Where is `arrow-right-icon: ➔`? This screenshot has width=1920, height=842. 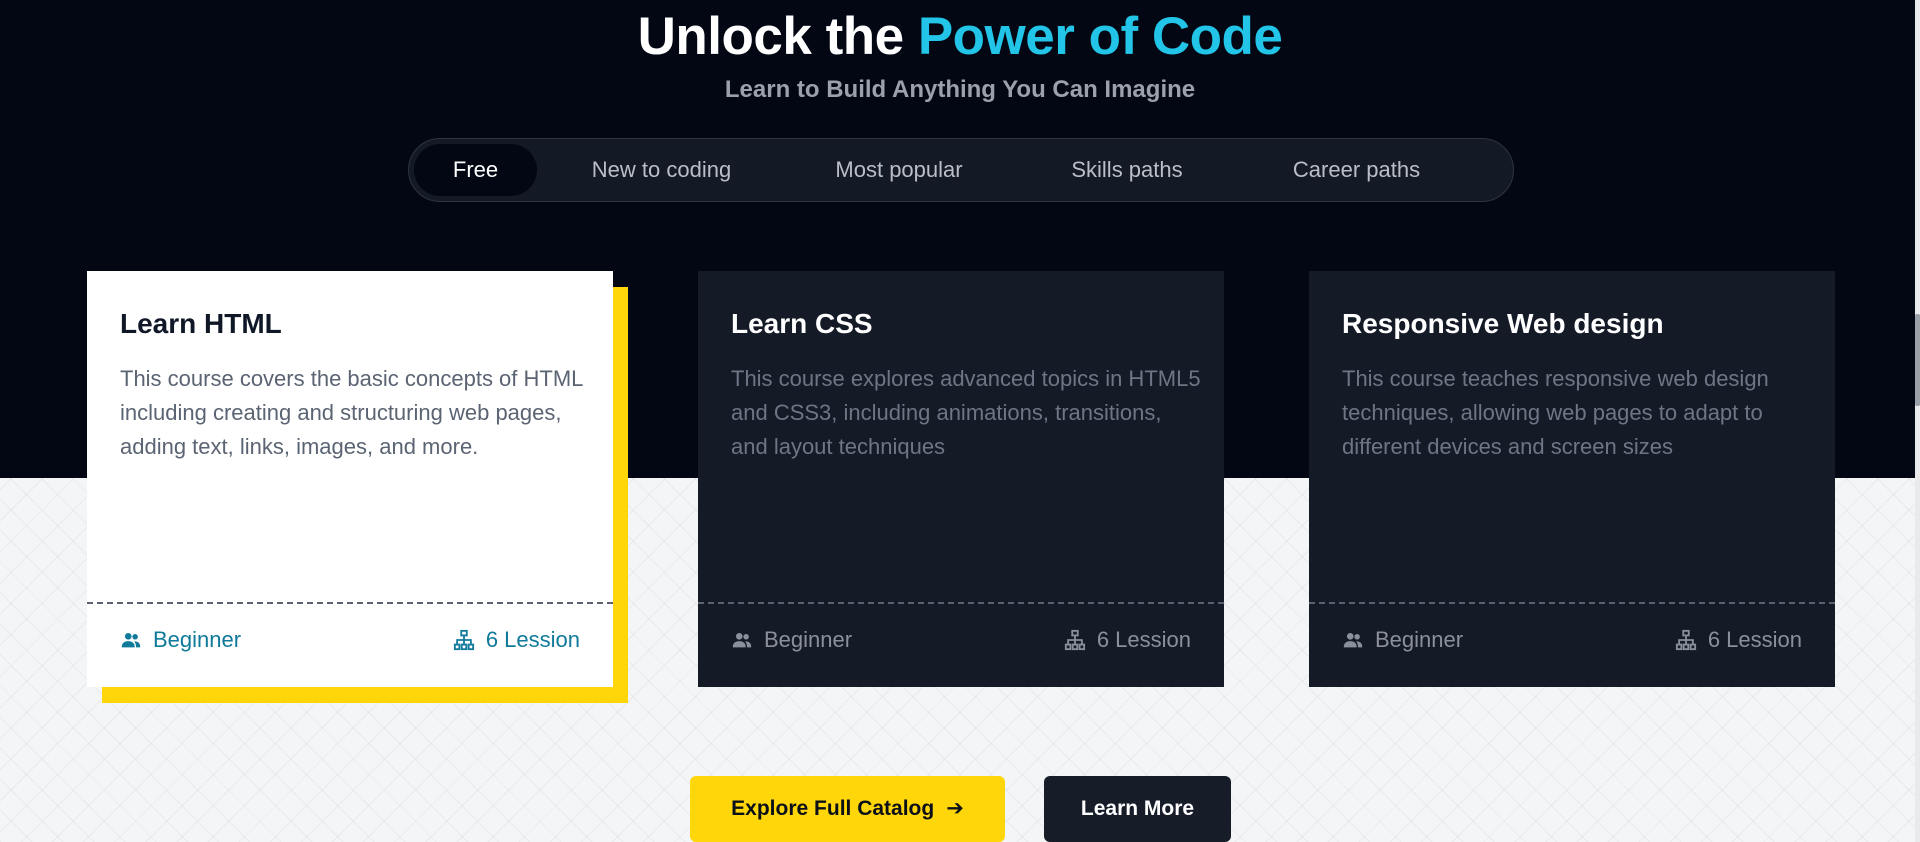 arrow-right-icon: ➔ is located at coordinates (955, 808).